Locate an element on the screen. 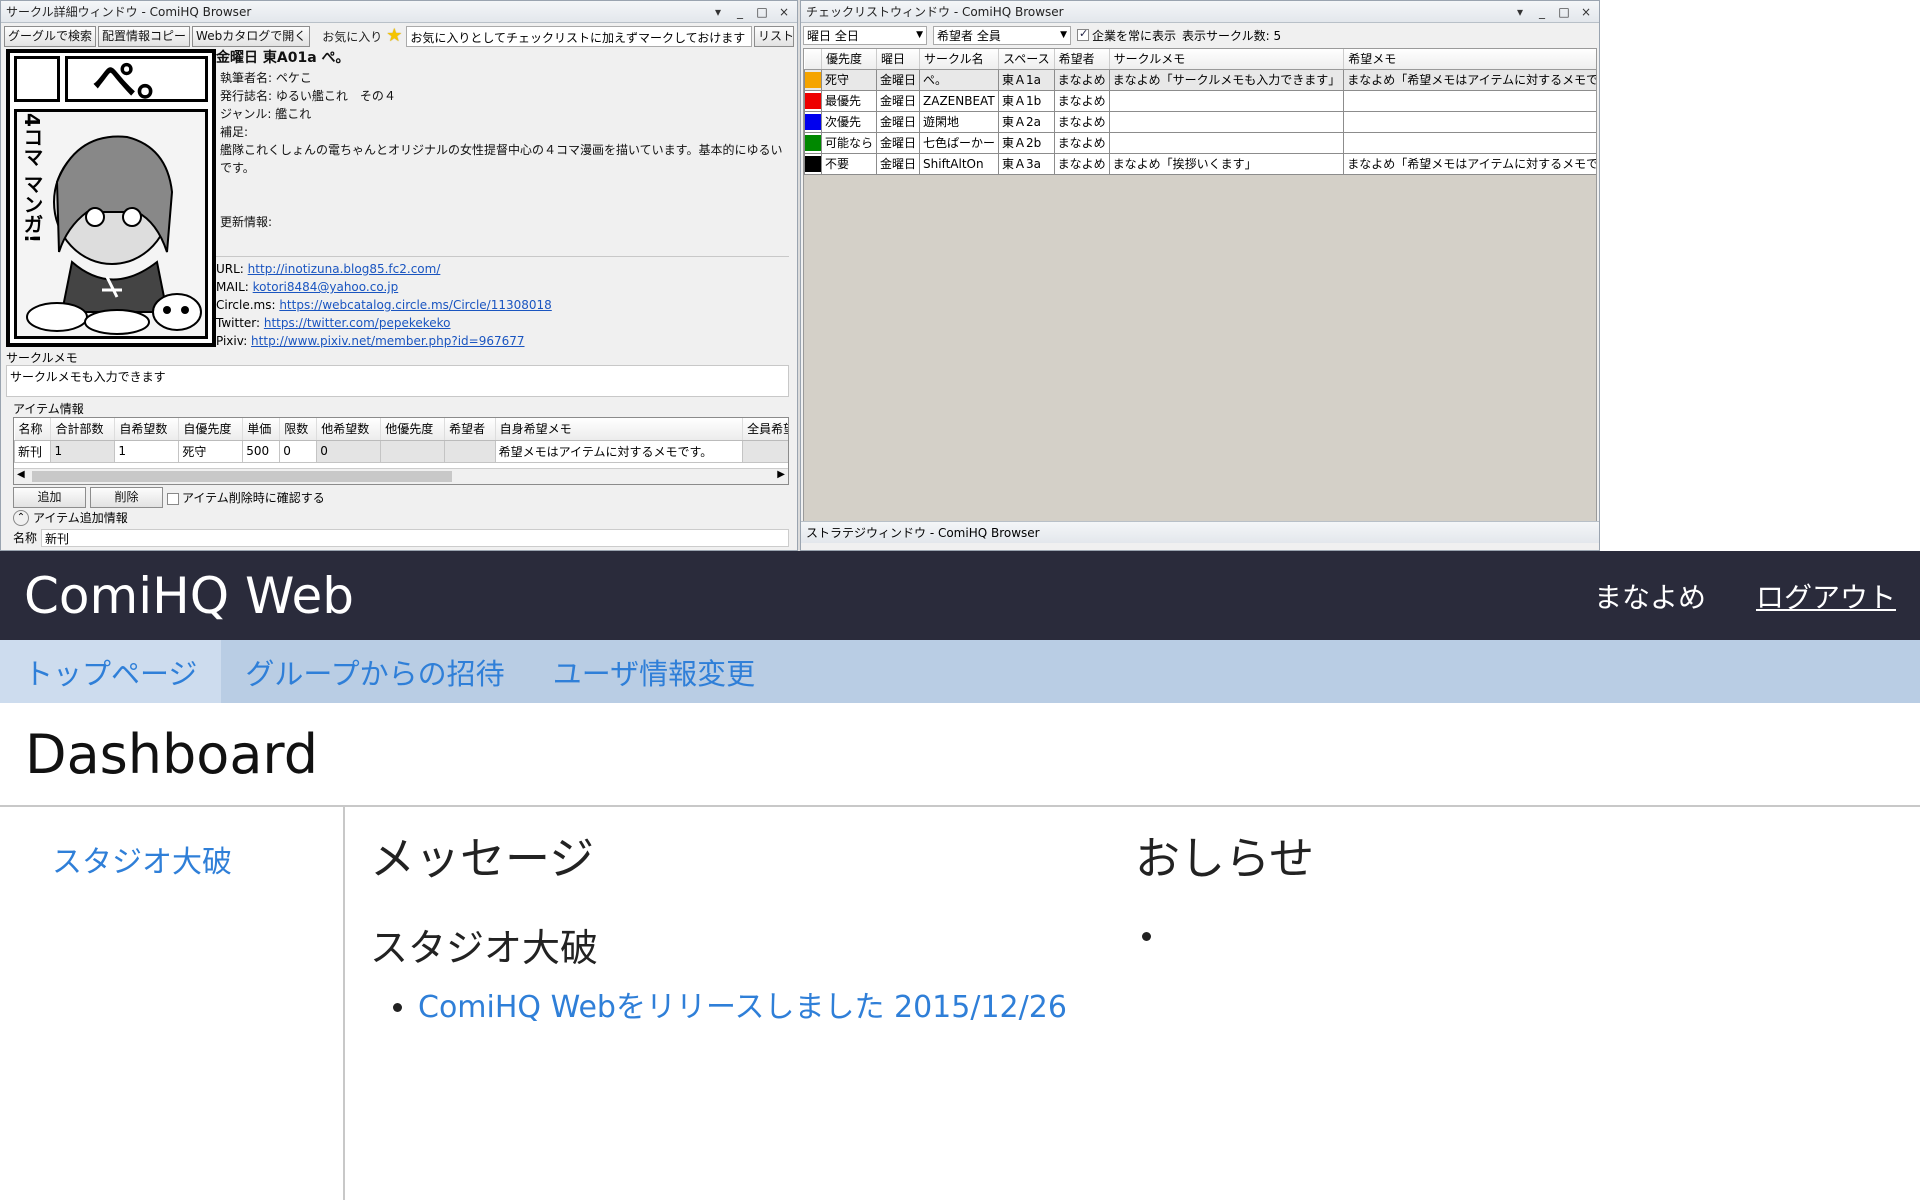 The width and height of the screenshot is (1920, 1200). items-column-header: 自身希望メモ is located at coordinates (619, 429).